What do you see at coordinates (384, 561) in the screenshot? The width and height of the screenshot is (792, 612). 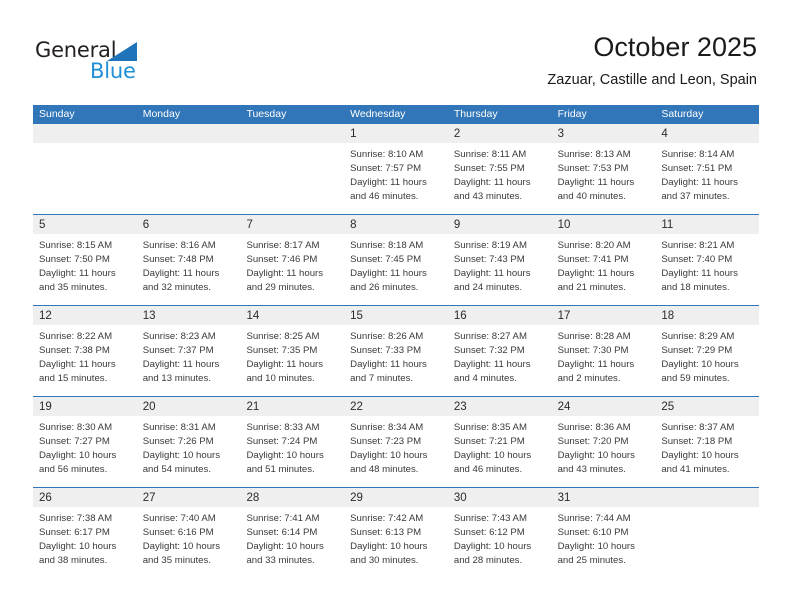 I see `daylight-text-line2: and 30 minutes.` at bounding box center [384, 561].